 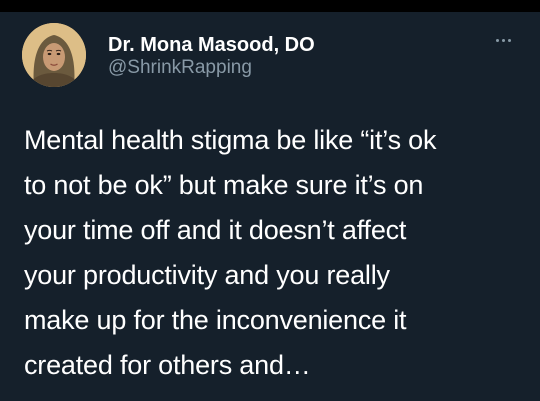 What do you see at coordinates (215, 320) in the screenshot?
I see `tweet-text-line: make up for the inconvenience it` at bounding box center [215, 320].